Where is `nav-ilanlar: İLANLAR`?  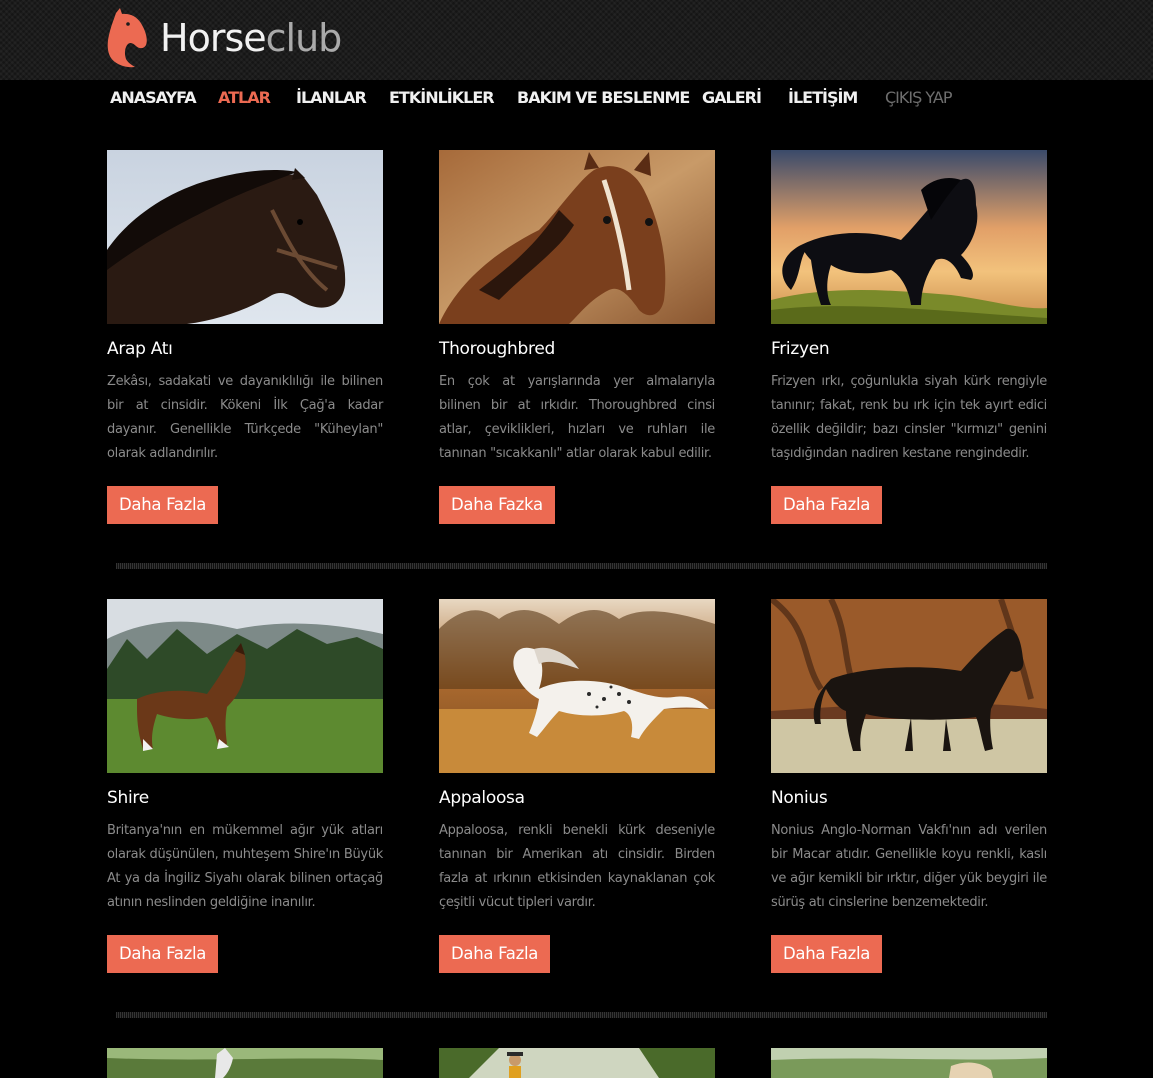
nav-ilanlar: İLANLAR is located at coordinates (331, 98).